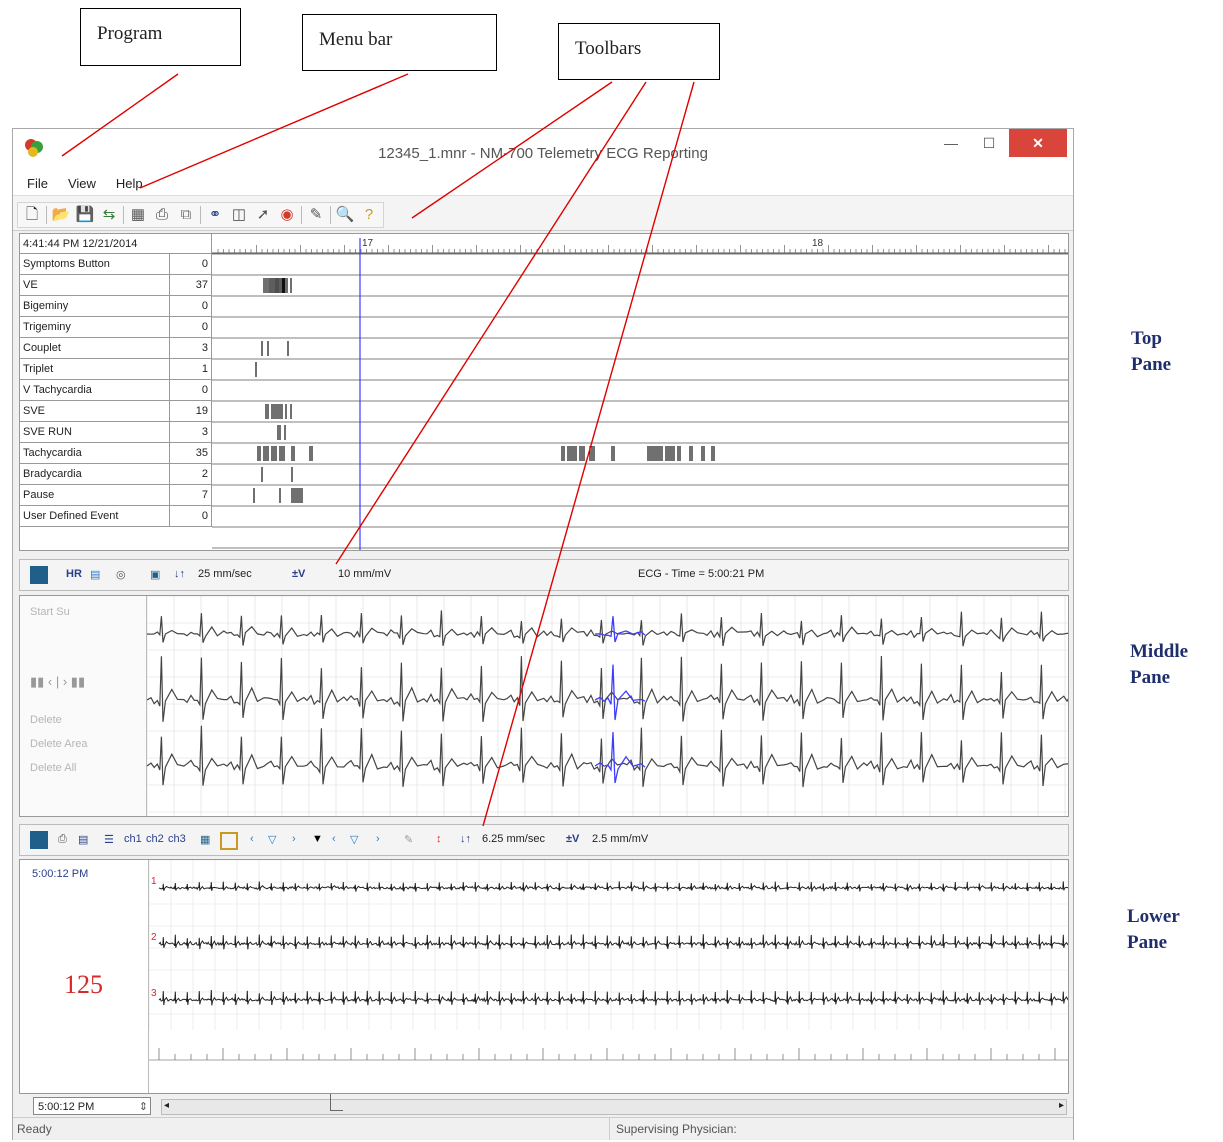 This screenshot has height=1142, width=1223. I want to click on menu-file: File, so click(37, 184).